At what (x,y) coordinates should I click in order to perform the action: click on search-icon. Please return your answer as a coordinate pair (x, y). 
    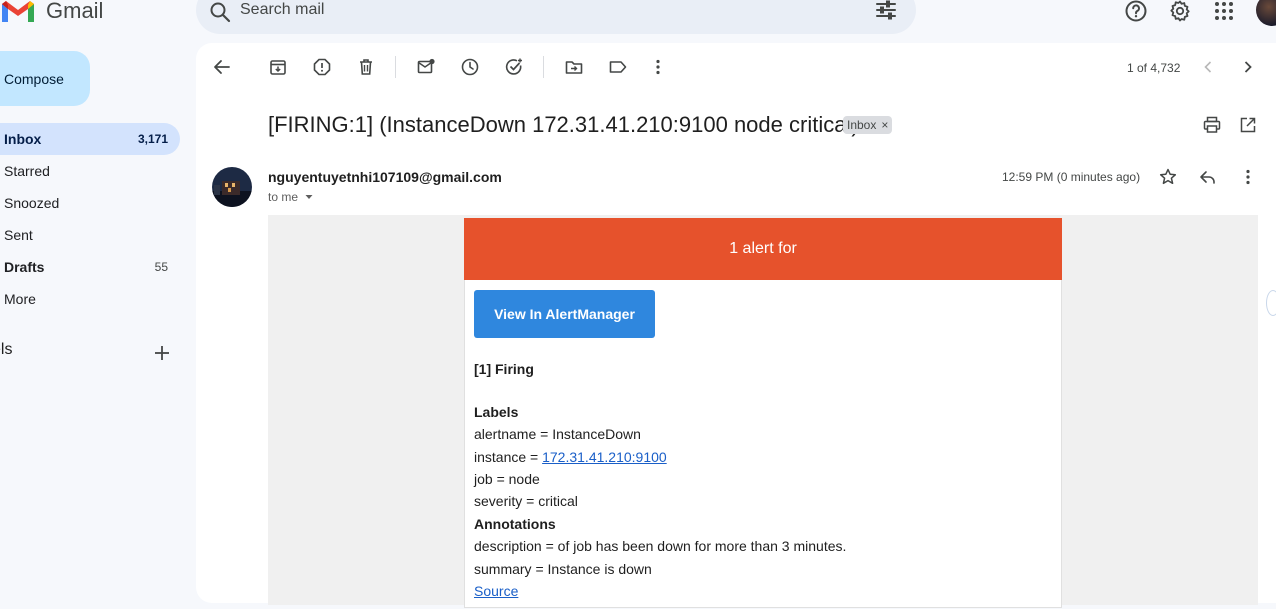
    Looking at the image, I should click on (220, 12).